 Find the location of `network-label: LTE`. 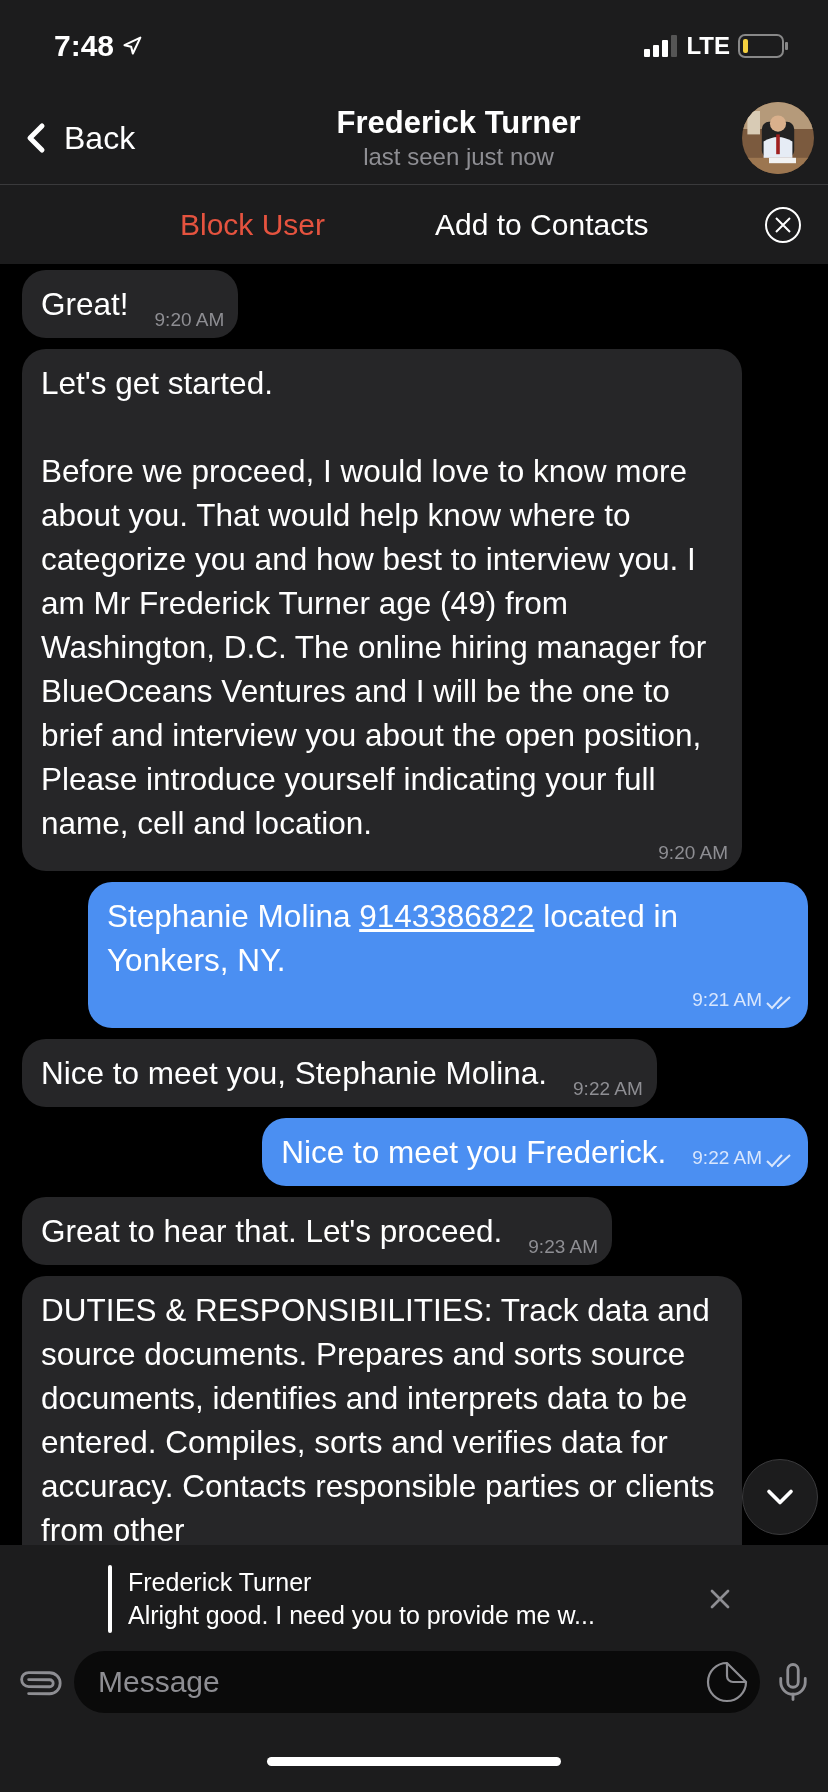

network-label: LTE is located at coordinates (708, 46).